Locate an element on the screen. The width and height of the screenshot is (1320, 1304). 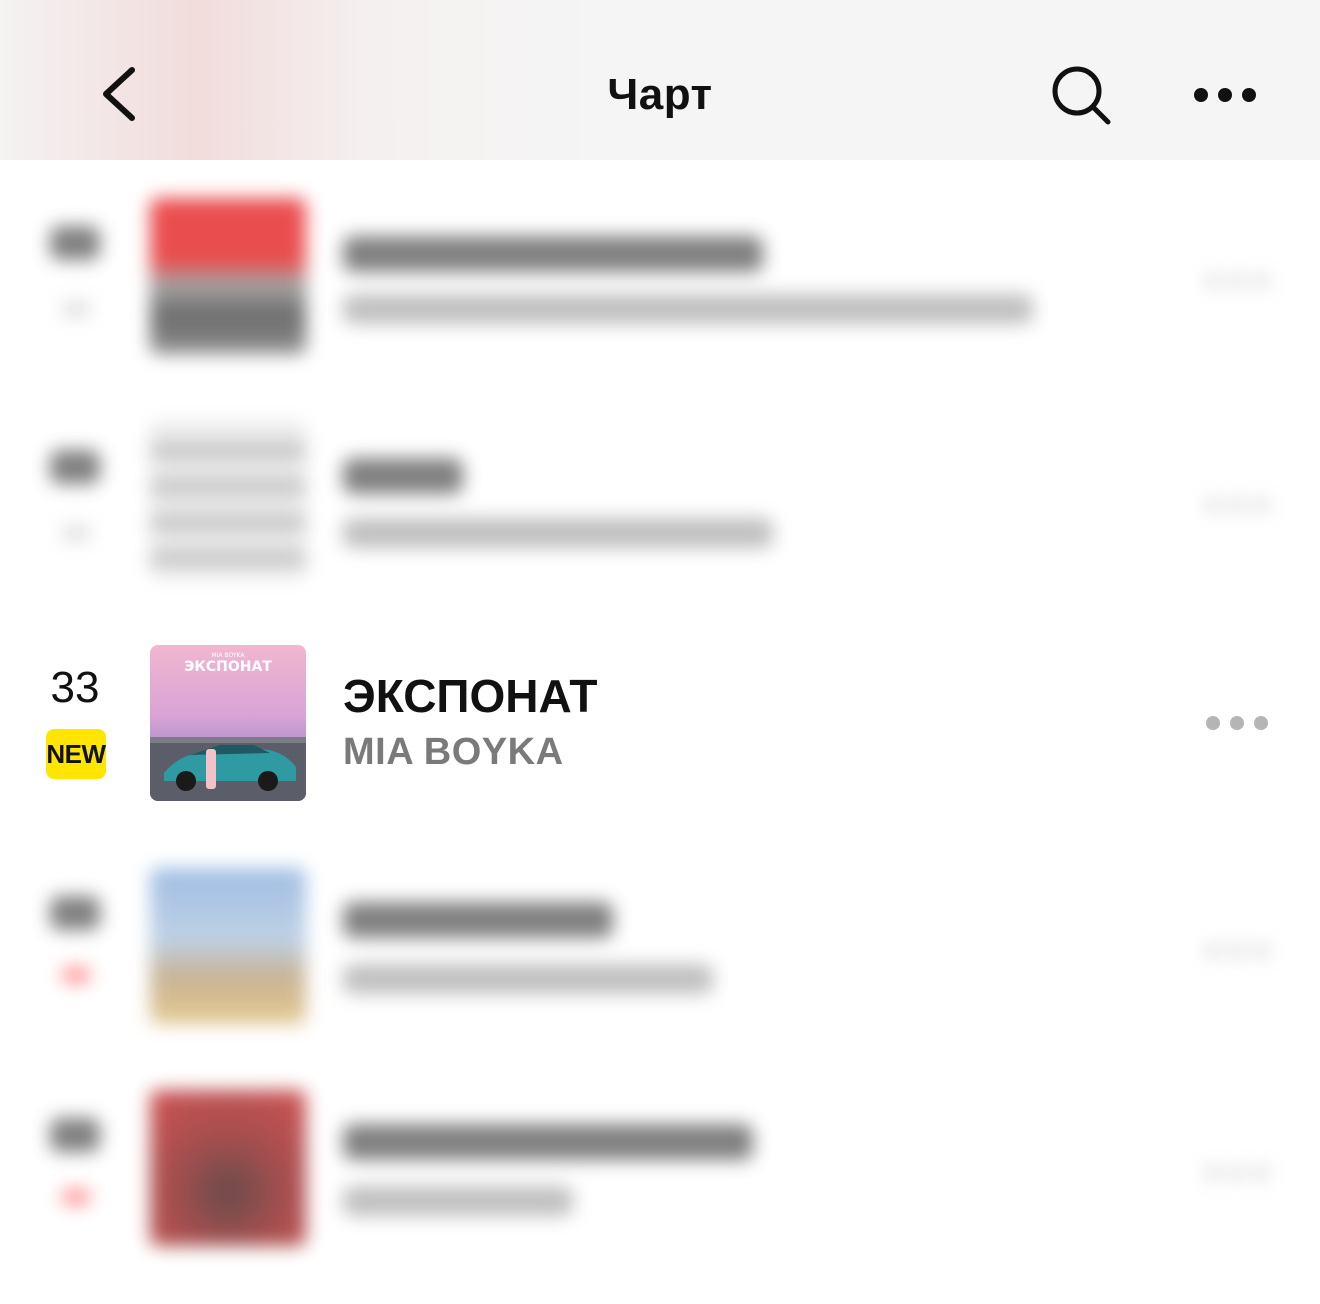
track-title: ЭКСПОНАТ is located at coordinates (470, 696).